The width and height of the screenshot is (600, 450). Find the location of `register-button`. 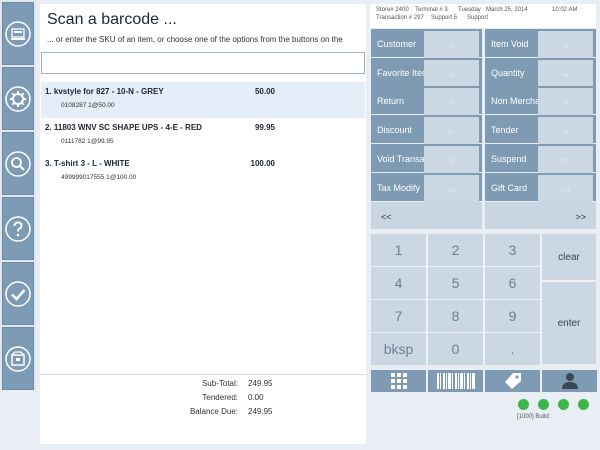

register-button is located at coordinates (18, 33).